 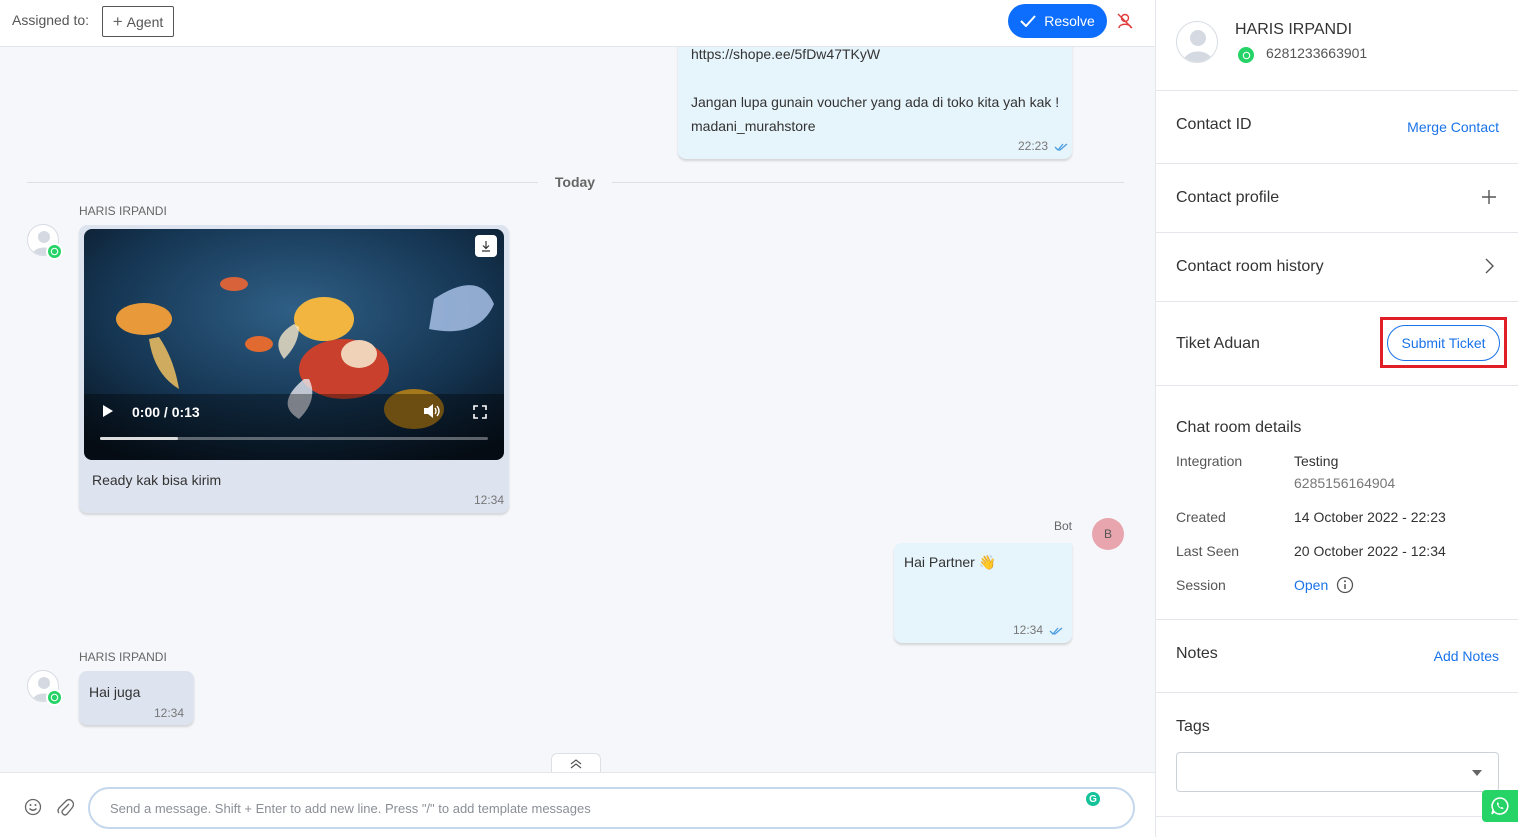 I want to click on section-contact-profile: Contact profile, so click(x=1337, y=198).